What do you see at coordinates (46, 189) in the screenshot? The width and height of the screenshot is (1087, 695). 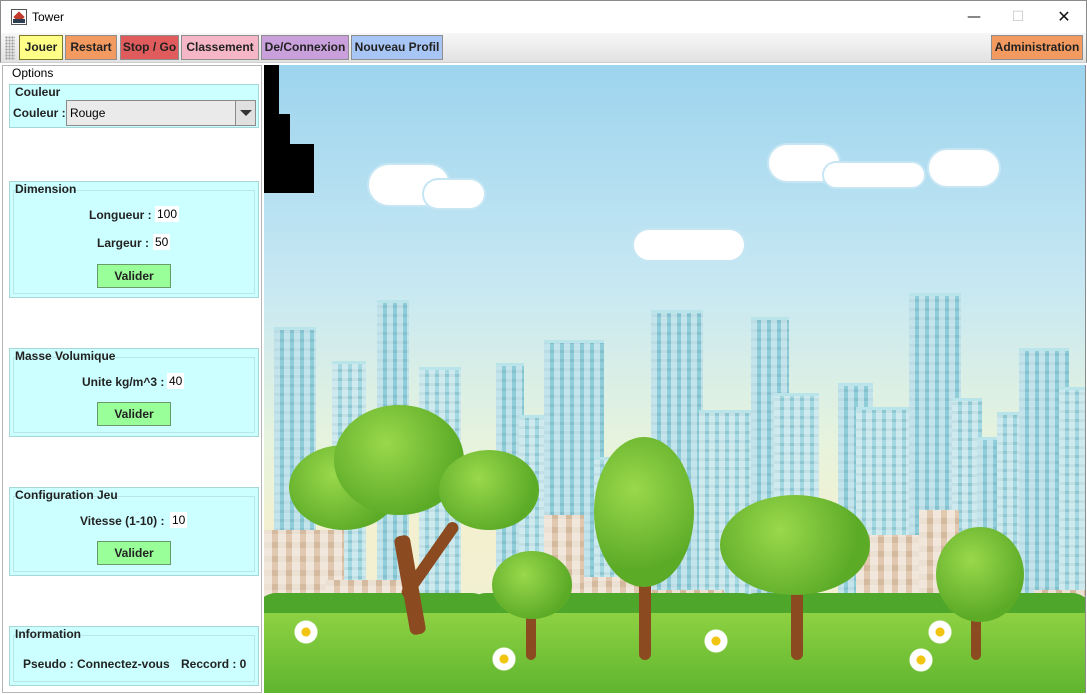 I see `dimension-legend: Dimension` at bounding box center [46, 189].